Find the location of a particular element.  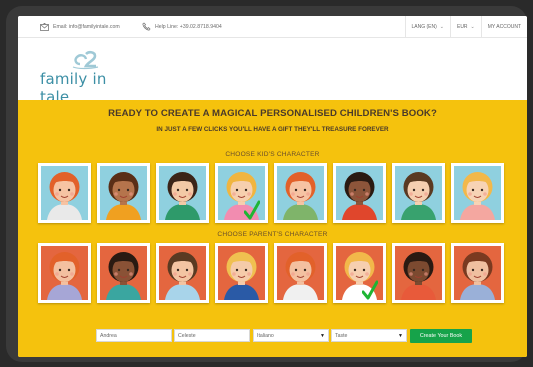

top-menu-0: LANG (EN) ⌄ is located at coordinates (427, 27).